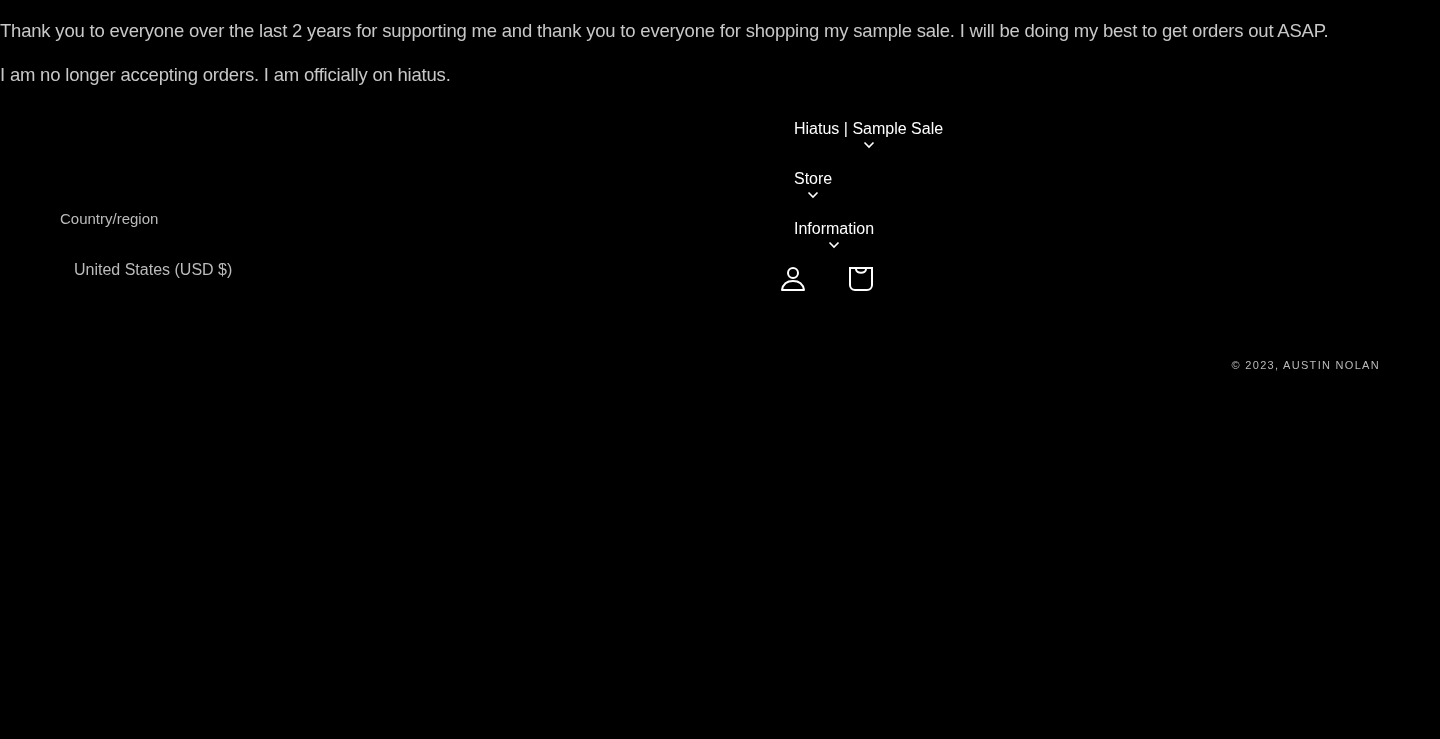  Describe the element at coordinates (806, 195) in the screenshot. I see `menu-item: Store` at that location.